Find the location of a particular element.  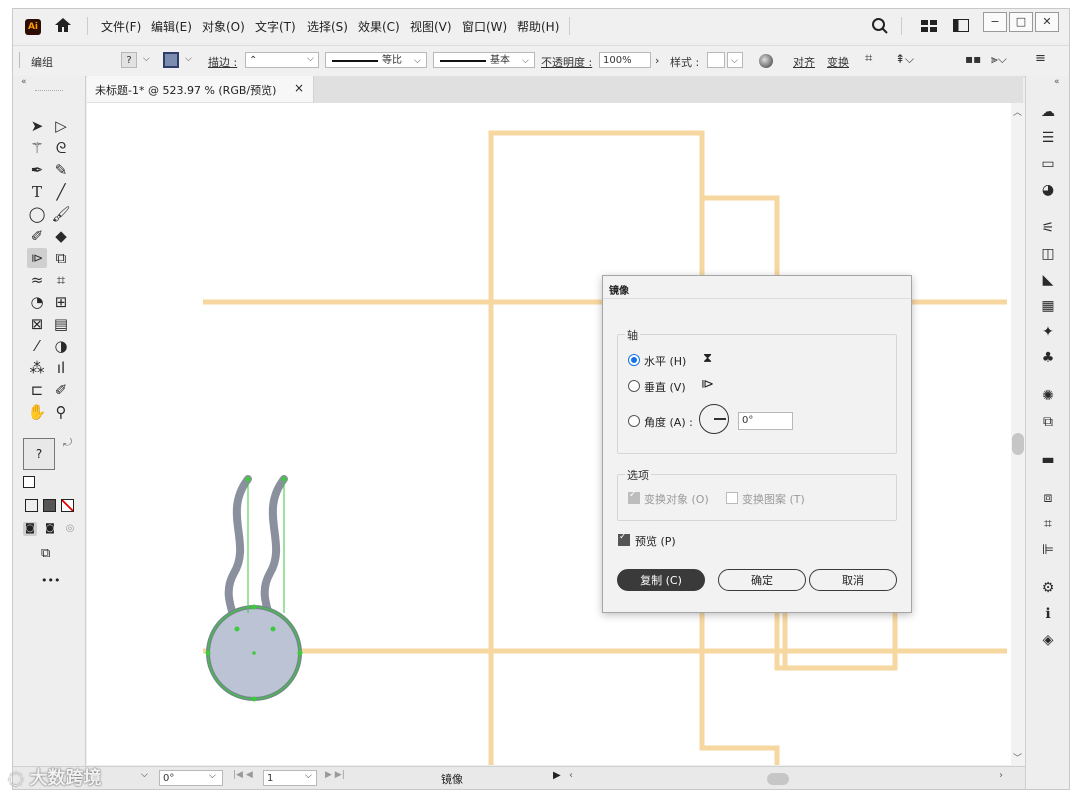

opacity-label: 不透明度 : is located at coordinates (566, 62).